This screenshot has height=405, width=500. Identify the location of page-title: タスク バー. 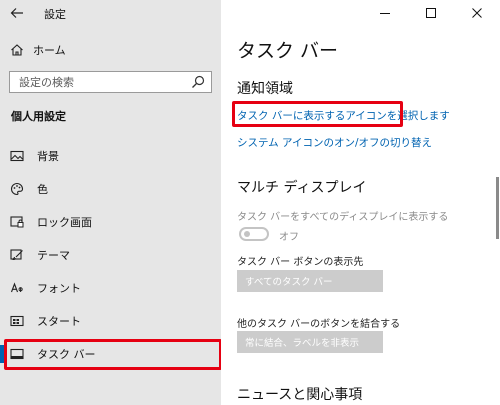
(288, 51).